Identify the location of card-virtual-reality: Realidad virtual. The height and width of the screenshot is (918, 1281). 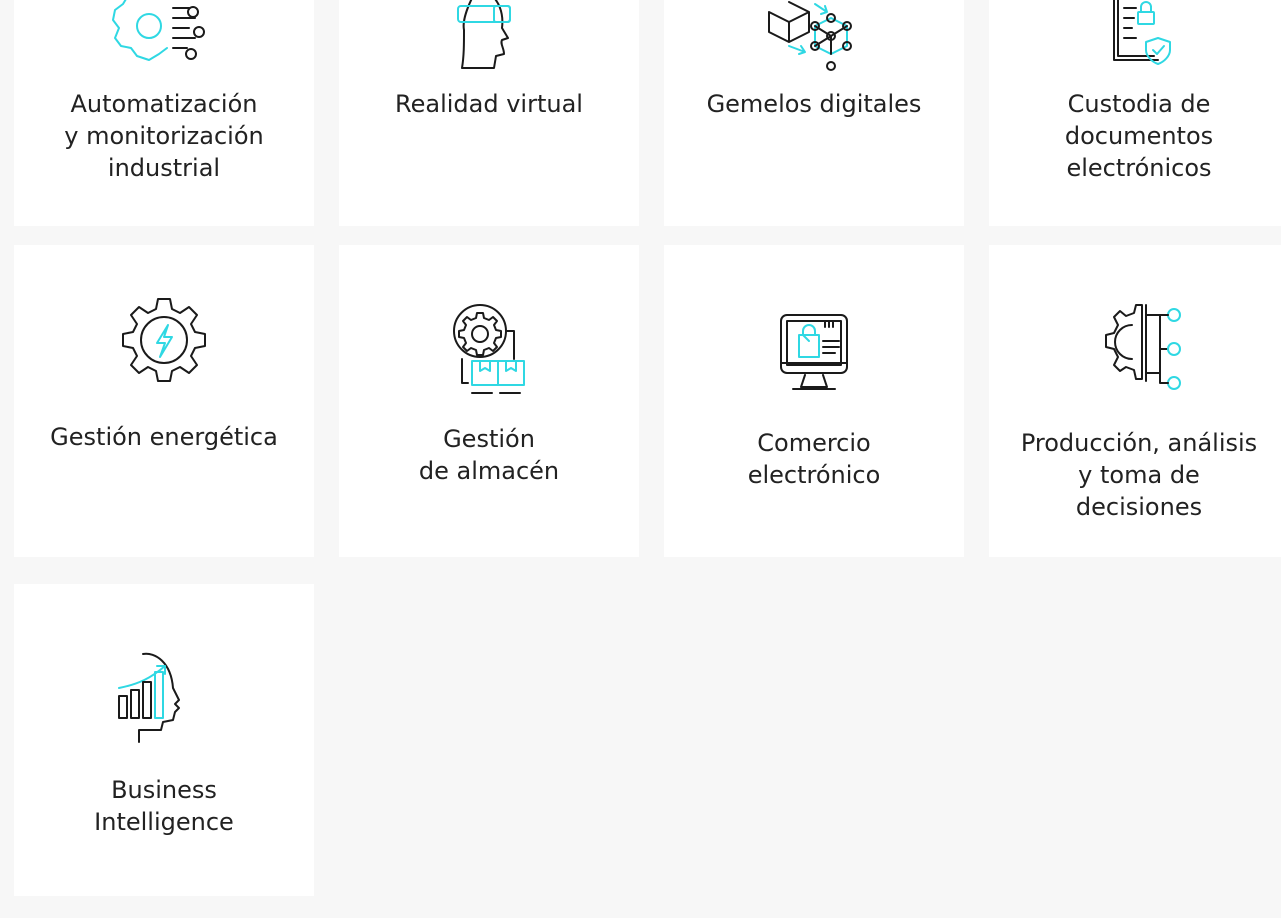
(489, 113).